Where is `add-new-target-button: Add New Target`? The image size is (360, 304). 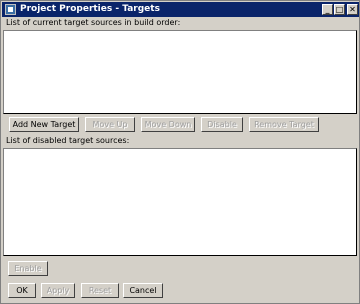
add-new-target-button: Add New Target is located at coordinates (44, 124).